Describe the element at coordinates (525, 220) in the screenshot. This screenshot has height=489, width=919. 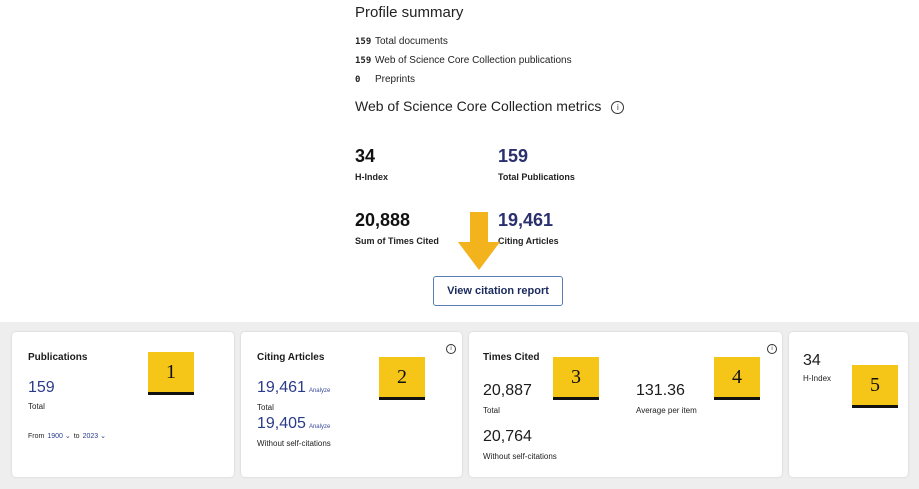
I see `citing-articles-value: 19,461` at that location.